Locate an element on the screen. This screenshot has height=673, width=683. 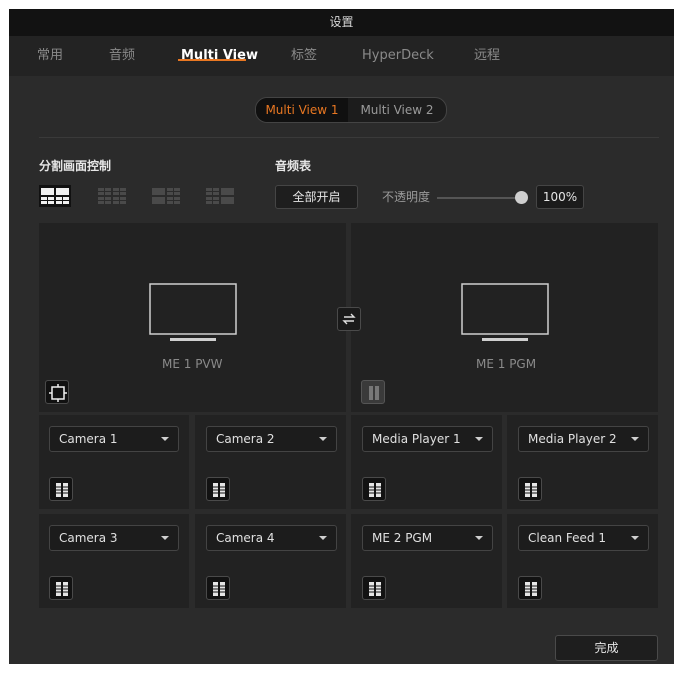
tab-bar: 常用 音频 Multi View 标签 HyperDeck 远程 is located at coordinates (341, 56).